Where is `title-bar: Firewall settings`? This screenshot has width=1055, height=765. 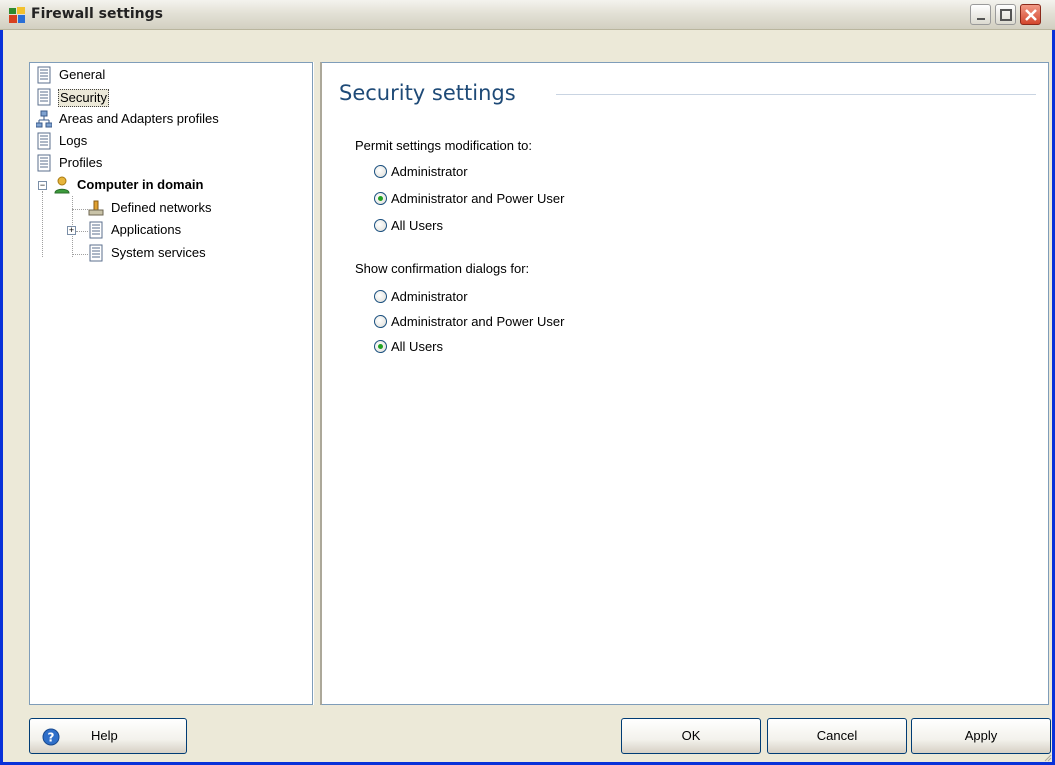
title-bar: Firewall settings is located at coordinates (527, 15).